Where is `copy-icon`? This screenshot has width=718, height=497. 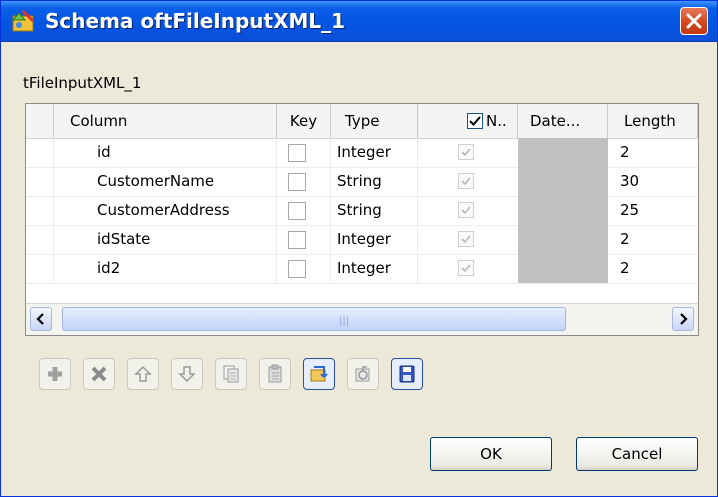
copy-icon is located at coordinates (231, 374).